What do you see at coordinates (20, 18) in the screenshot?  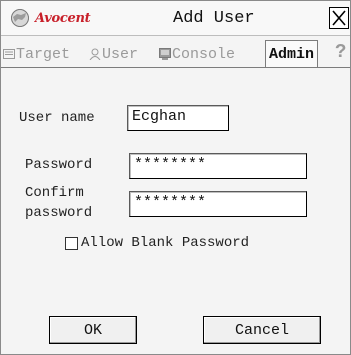 I see `avocent-logo-icon` at bounding box center [20, 18].